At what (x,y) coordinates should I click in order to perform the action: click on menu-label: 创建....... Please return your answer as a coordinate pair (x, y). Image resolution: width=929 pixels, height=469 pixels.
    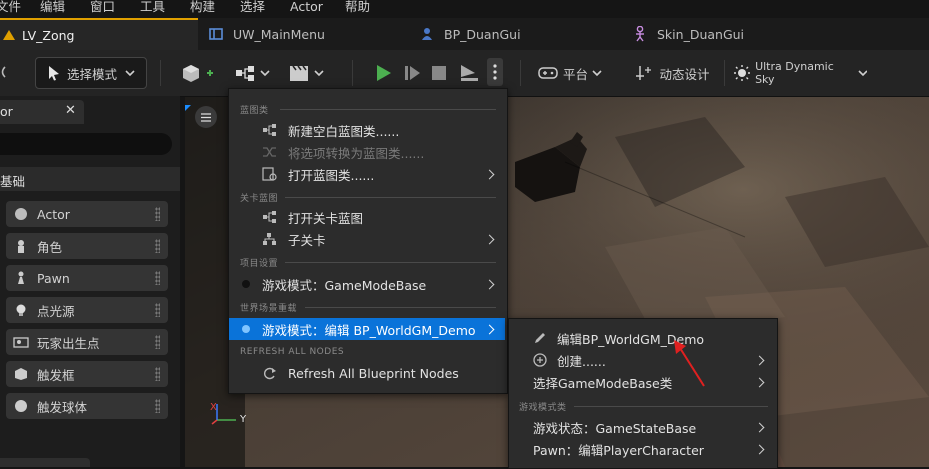
    Looking at the image, I should click on (581, 361).